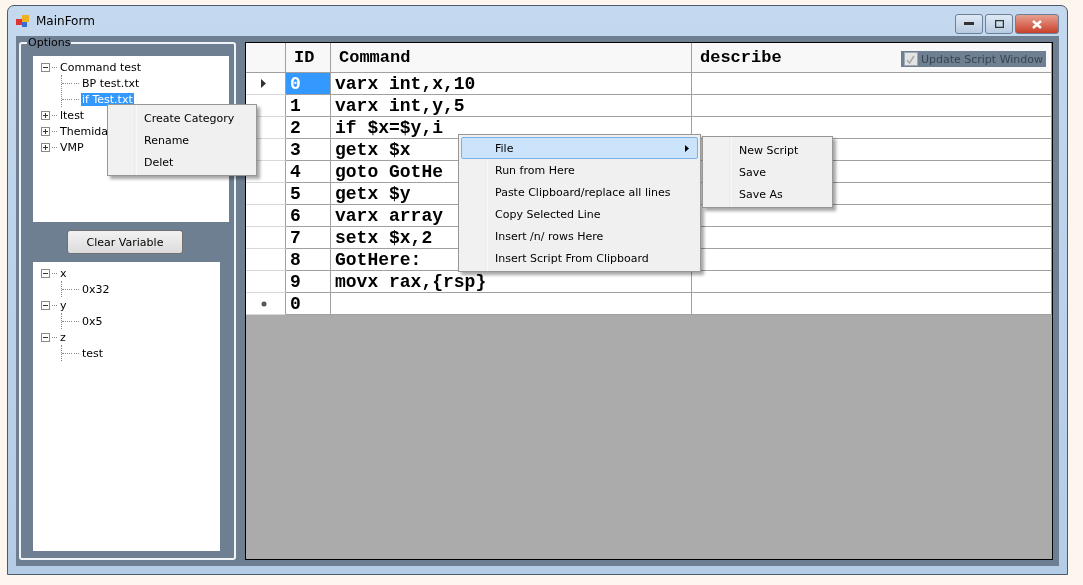  I want to click on checkbox-label: Update Script Window, so click(981, 59).